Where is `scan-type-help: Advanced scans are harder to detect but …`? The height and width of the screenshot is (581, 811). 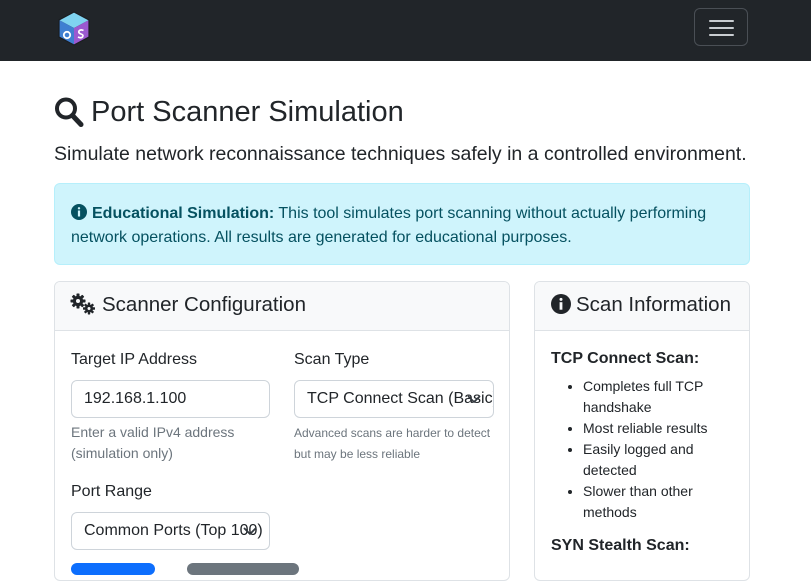 scan-type-help: Advanced scans are harder to detect but … is located at coordinates (392, 443).